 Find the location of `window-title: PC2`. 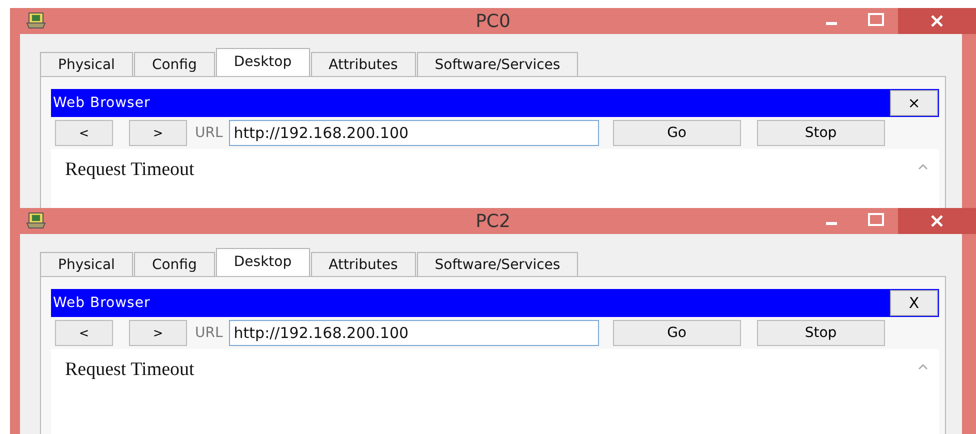

window-title: PC2 is located at coordinates (493, 221).